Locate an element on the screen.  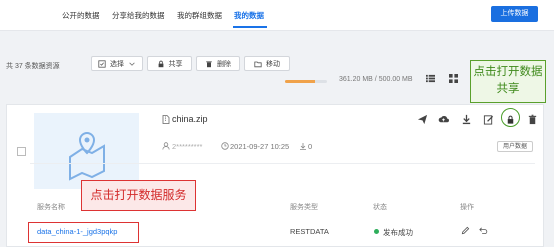
divider is located at coordinates (282, 163).